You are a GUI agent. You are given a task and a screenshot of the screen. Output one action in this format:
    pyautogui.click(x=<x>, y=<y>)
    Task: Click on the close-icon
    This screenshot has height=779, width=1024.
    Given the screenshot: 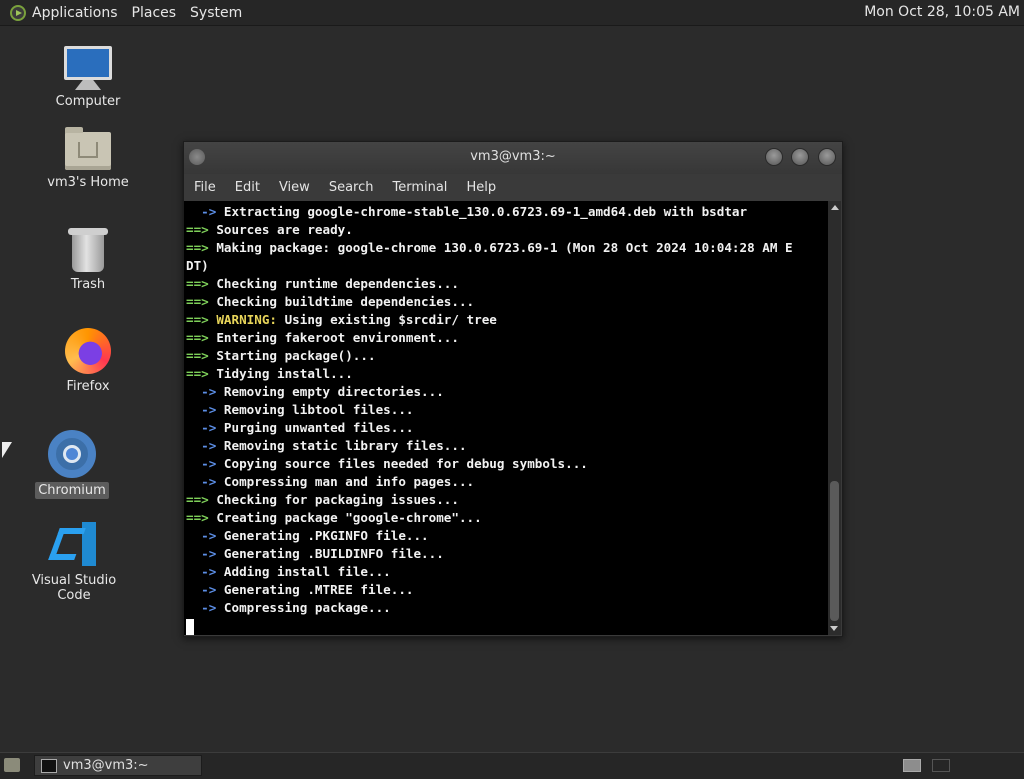 What is the action you would take?
    pyautogui.click(x=827, y=157)
    